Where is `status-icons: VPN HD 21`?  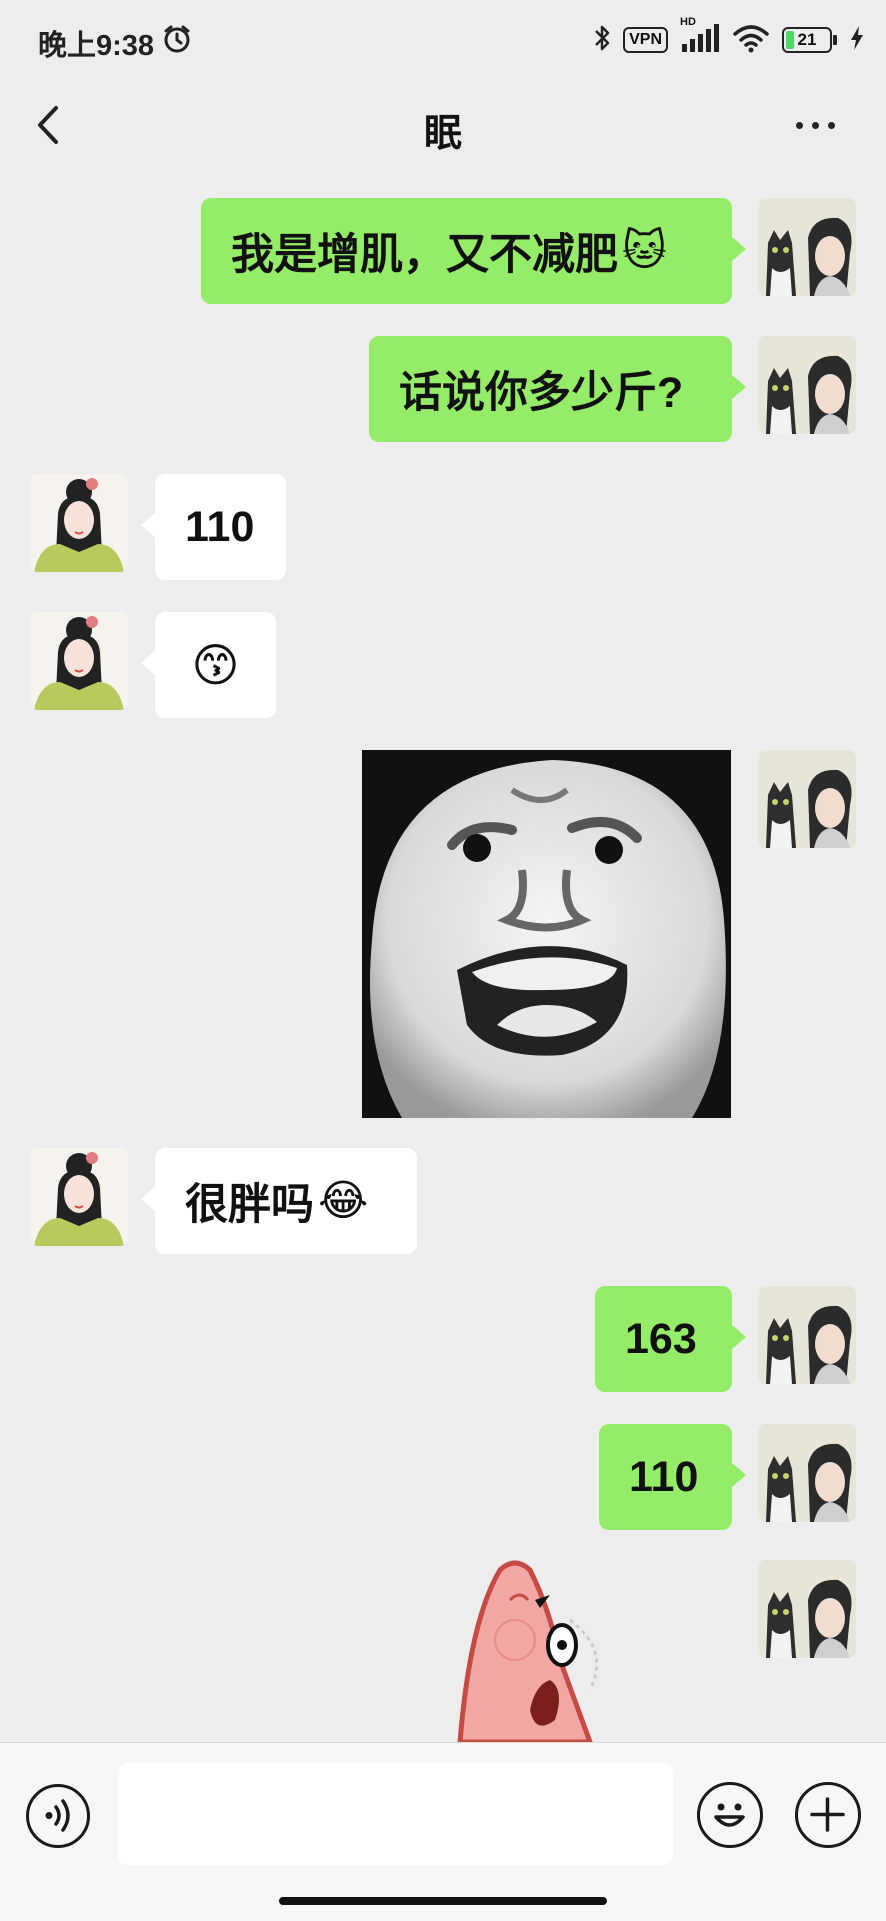
status-icons: VPN HD 21 is located at coordinates (728, 38).